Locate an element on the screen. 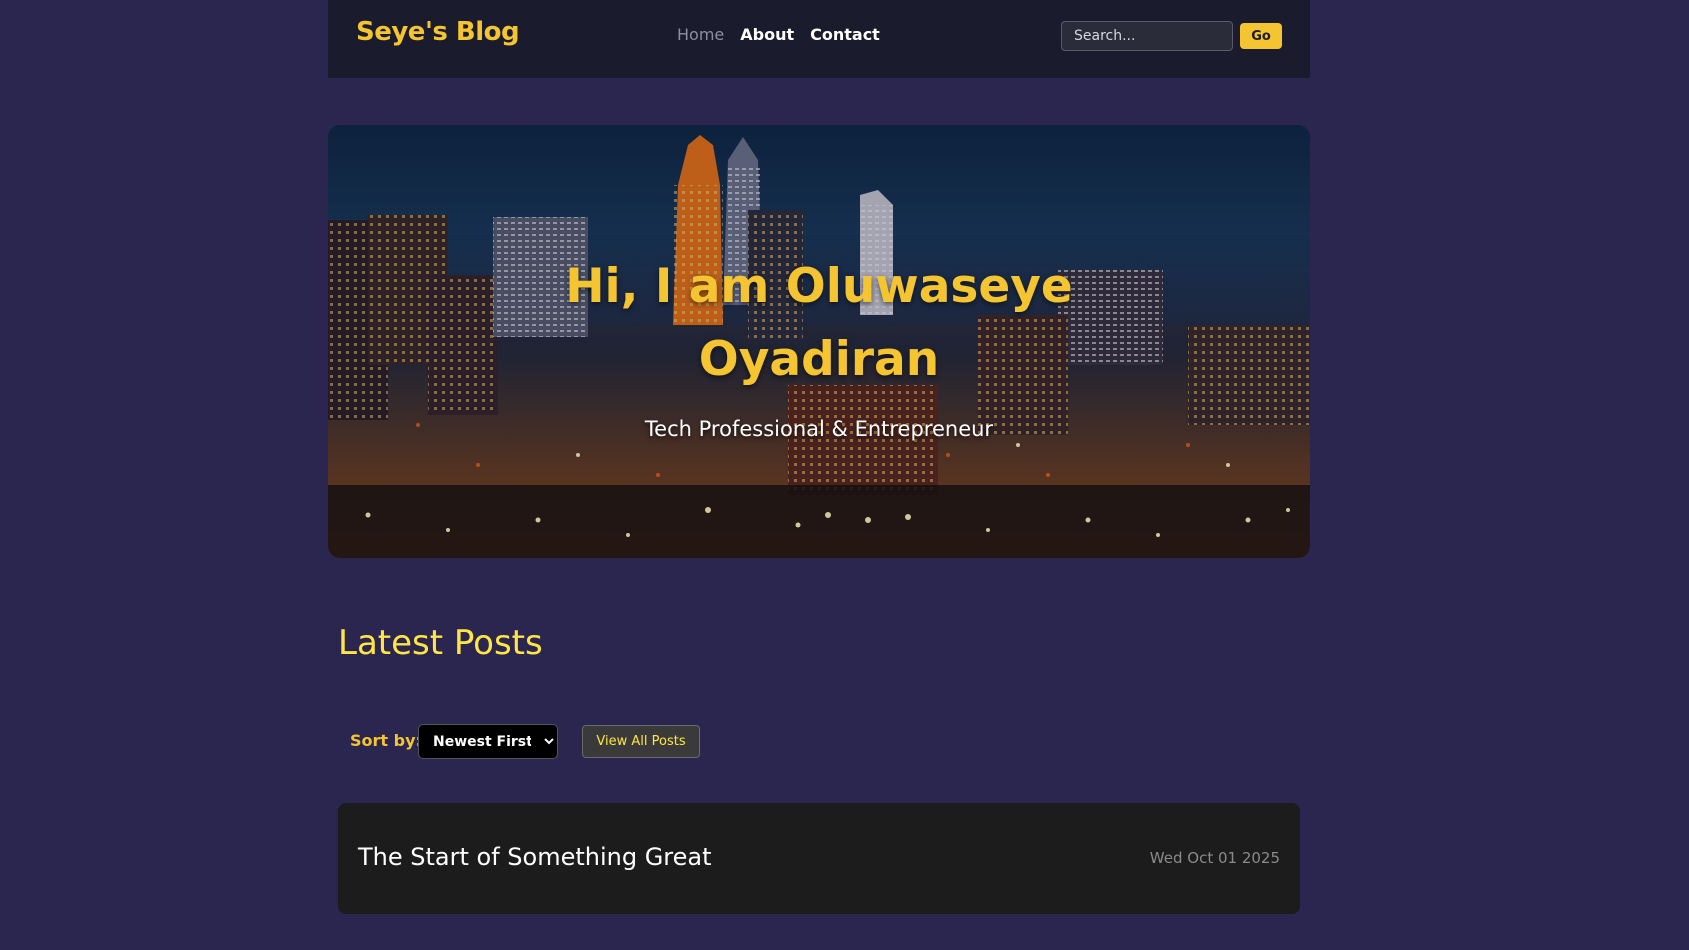 The image size is (1689, 950). hero-title-line1: Hi, I am Oluwaseye is located at coordinates (819, 286).